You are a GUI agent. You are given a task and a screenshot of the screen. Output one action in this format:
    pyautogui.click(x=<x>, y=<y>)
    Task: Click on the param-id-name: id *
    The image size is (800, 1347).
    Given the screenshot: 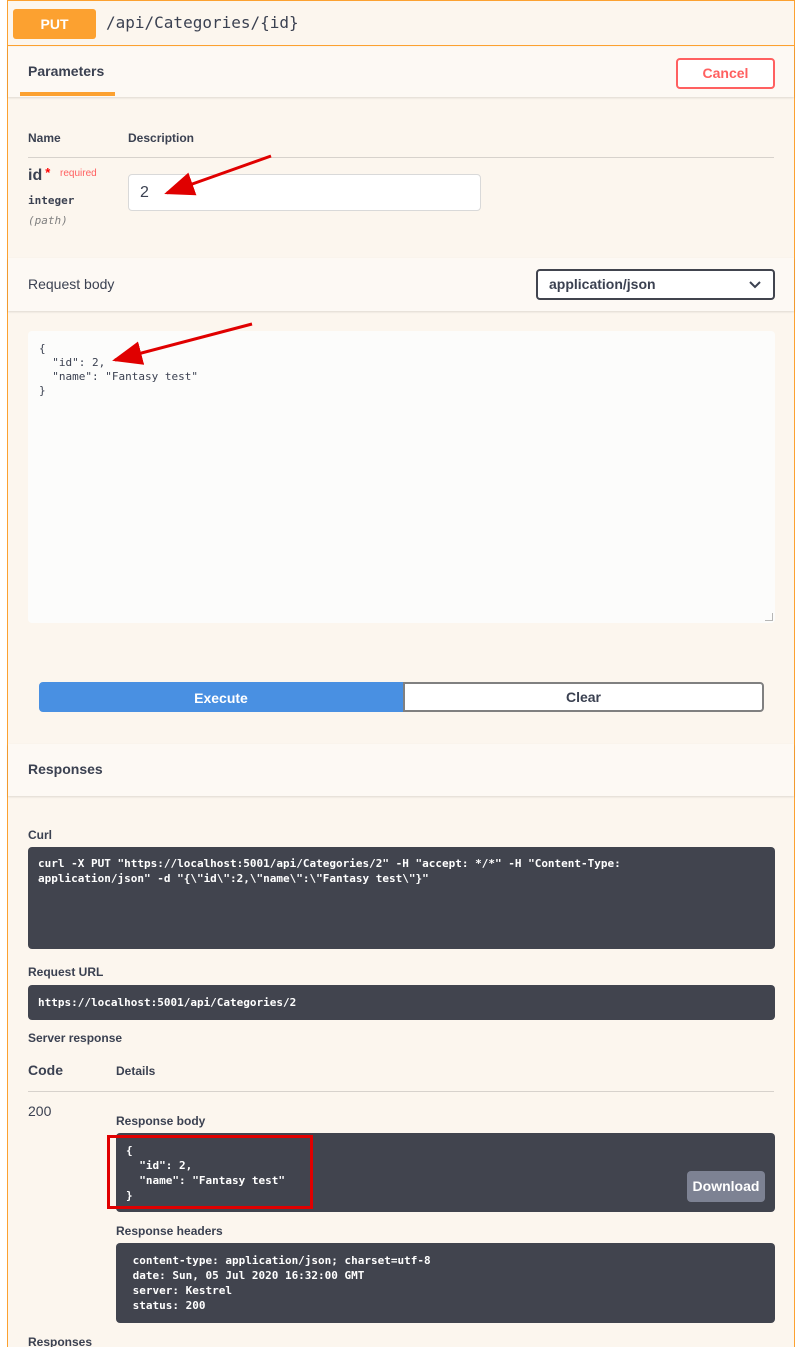 What is the action you would take?
    pyautogui.click(x=39, y=175)
    